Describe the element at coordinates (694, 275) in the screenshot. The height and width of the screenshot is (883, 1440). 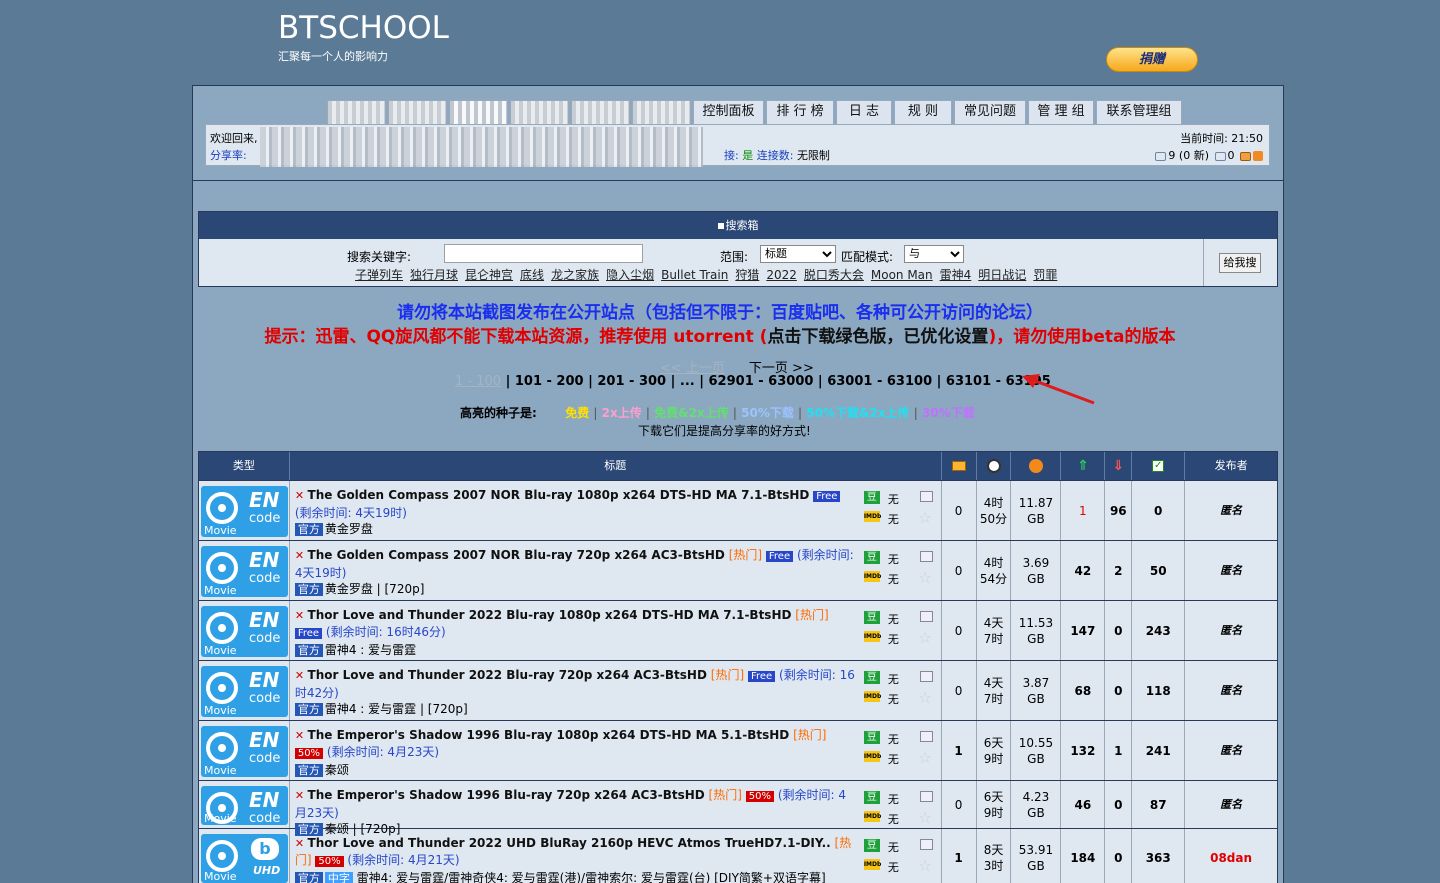
I see `hot-keyword: Bullet Train` at that location.